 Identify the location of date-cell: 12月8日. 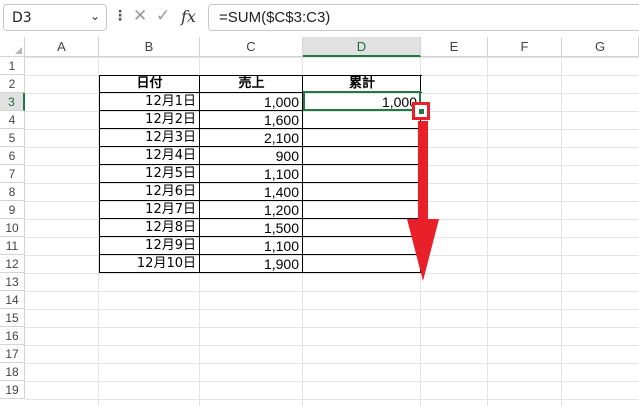
(149, 228).